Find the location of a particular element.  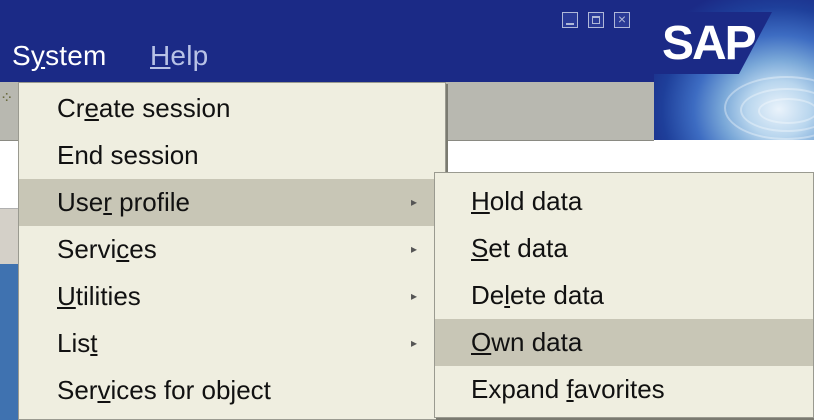

menu-item-delete-data: Delete data is located at coordinates (624, 295).